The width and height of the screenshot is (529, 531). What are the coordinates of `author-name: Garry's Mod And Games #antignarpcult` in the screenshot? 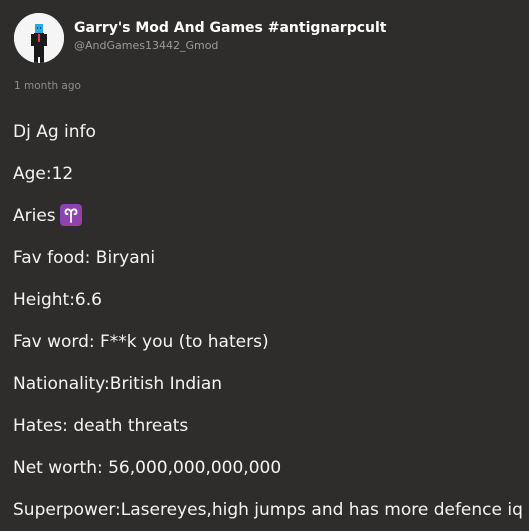 It's located at (230, 28).